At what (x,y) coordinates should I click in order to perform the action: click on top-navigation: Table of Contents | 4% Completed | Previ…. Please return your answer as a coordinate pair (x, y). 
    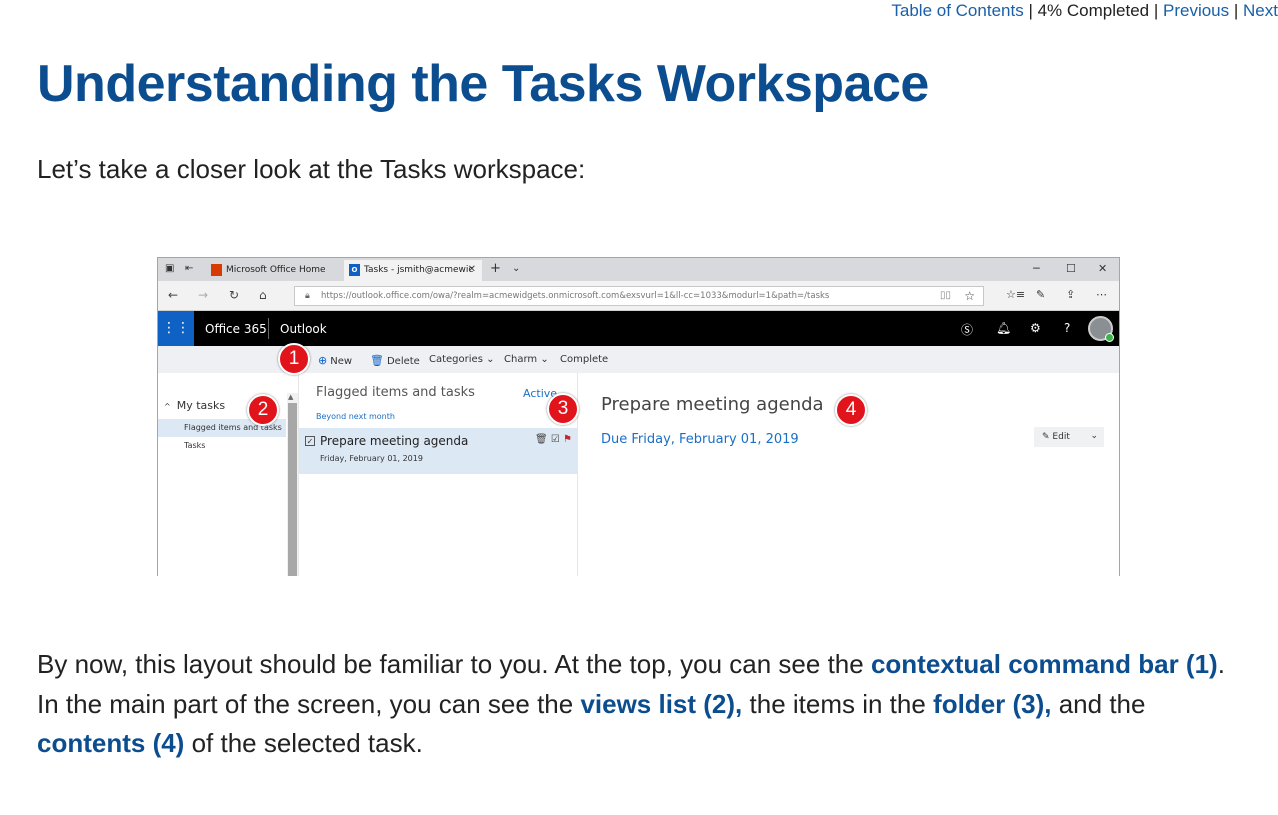
    Looking at the image, I should click on (1084, 11).